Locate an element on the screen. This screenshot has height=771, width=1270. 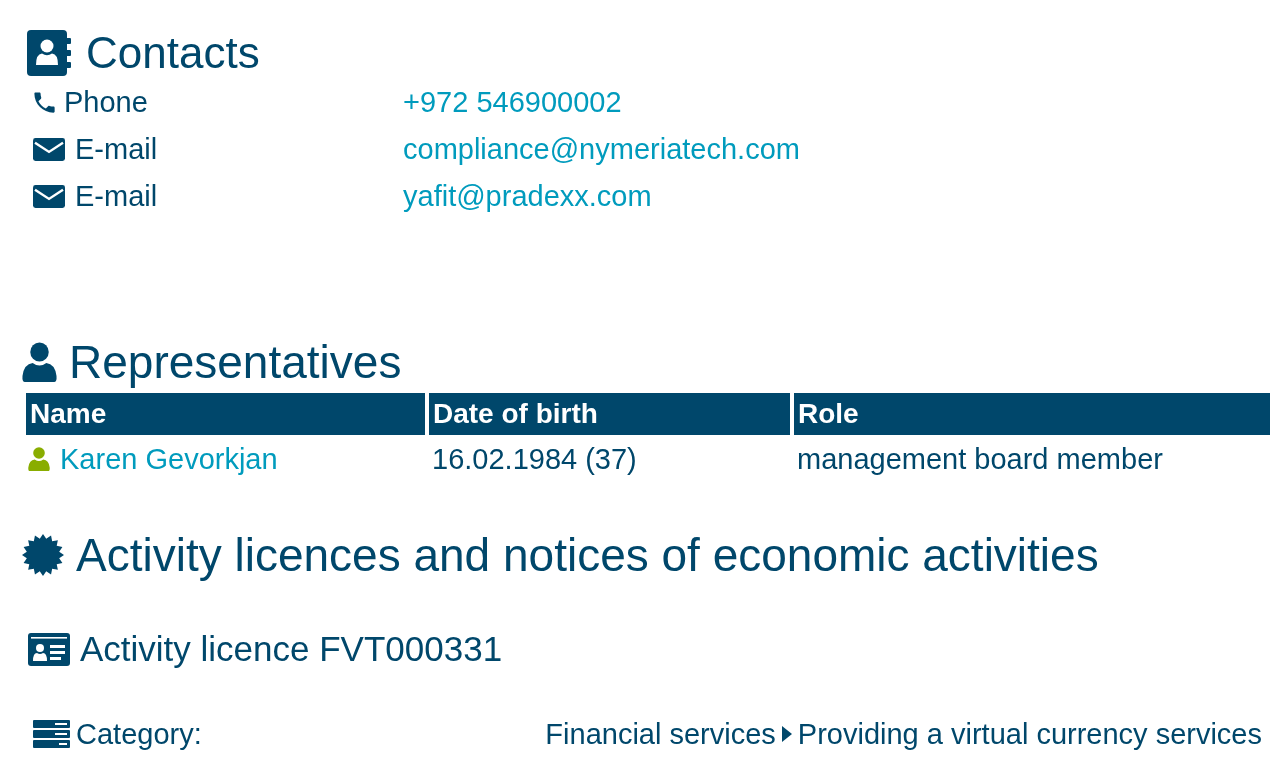
address-book-icon is located at coordinates (49, 53).